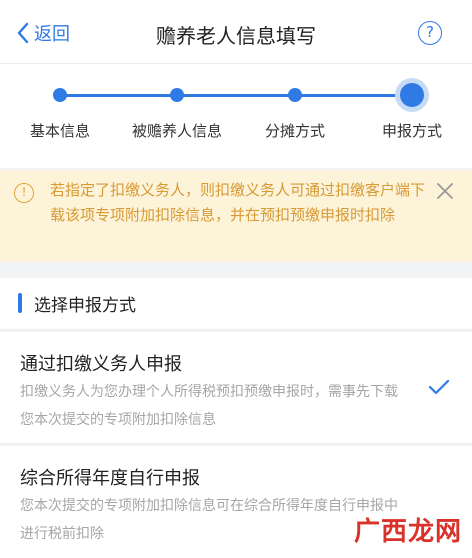 Image resolution: width=472 pixels, height=558 pixels. I want to click on close-icon, so click(445, 191).